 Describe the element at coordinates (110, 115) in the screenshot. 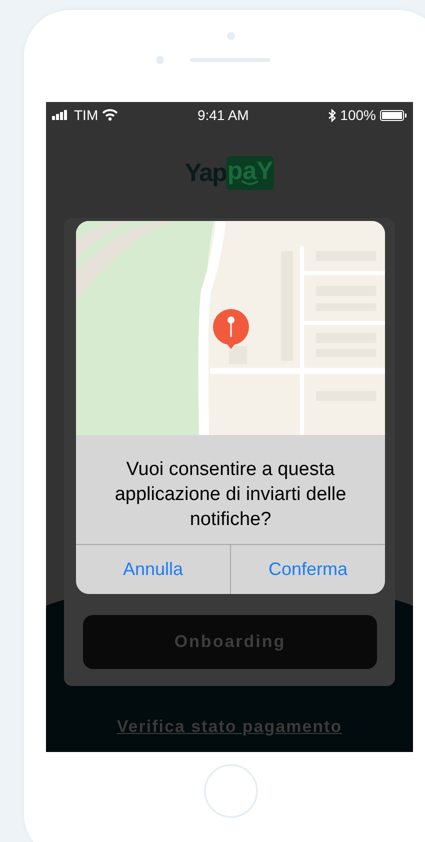

I see `wifi-icon` at that location.